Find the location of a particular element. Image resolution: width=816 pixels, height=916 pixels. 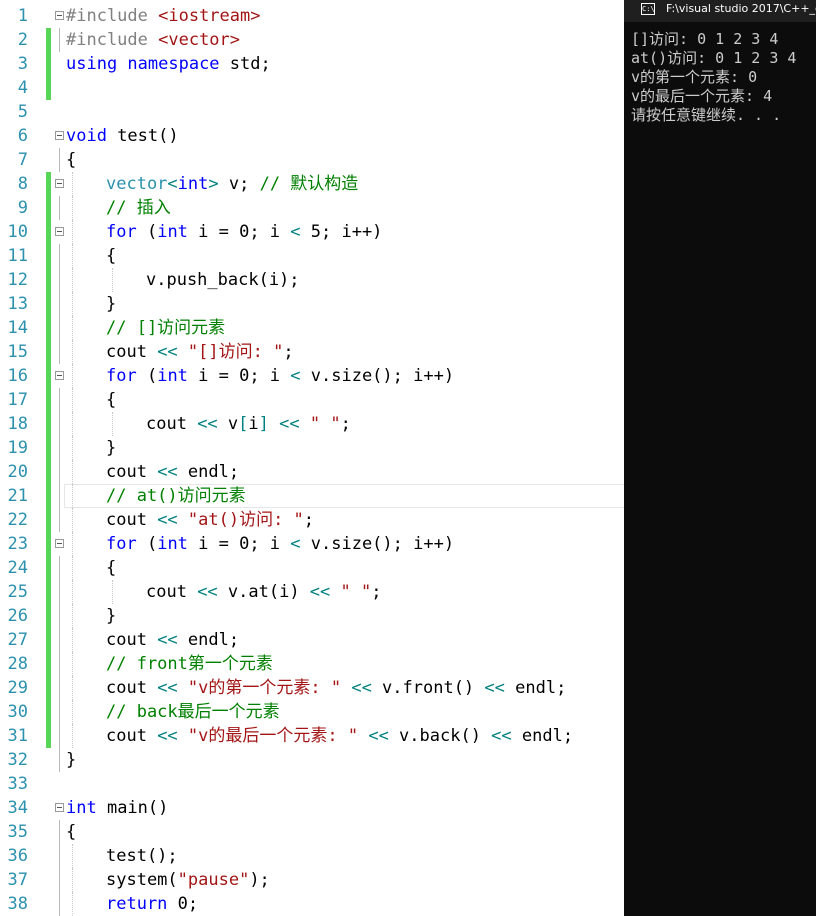

code-line: 25 cout << v.at(i) << " "; is located at coordinates (312, 592).